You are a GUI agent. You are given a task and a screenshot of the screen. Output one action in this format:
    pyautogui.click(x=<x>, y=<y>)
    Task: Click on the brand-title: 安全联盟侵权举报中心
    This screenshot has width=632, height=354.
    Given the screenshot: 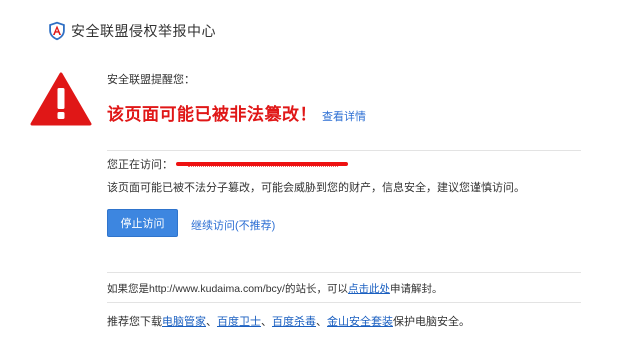 What is the action you would take?
    pyautogui.click(x=143, y=31)
    